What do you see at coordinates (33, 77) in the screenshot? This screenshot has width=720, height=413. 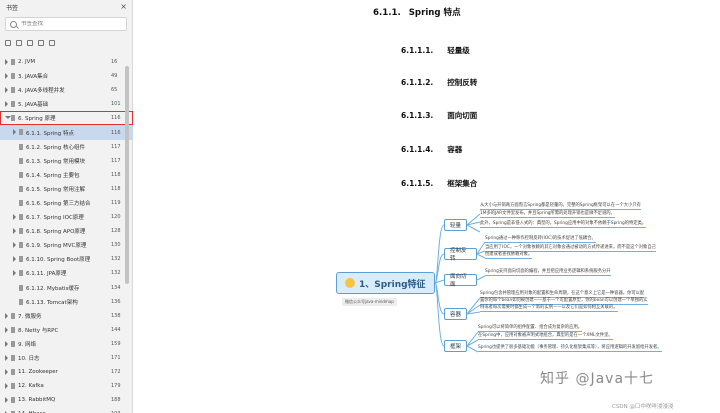 I see `bookmark-label: 3. JAVA集合` at bounding box center [33, 77].